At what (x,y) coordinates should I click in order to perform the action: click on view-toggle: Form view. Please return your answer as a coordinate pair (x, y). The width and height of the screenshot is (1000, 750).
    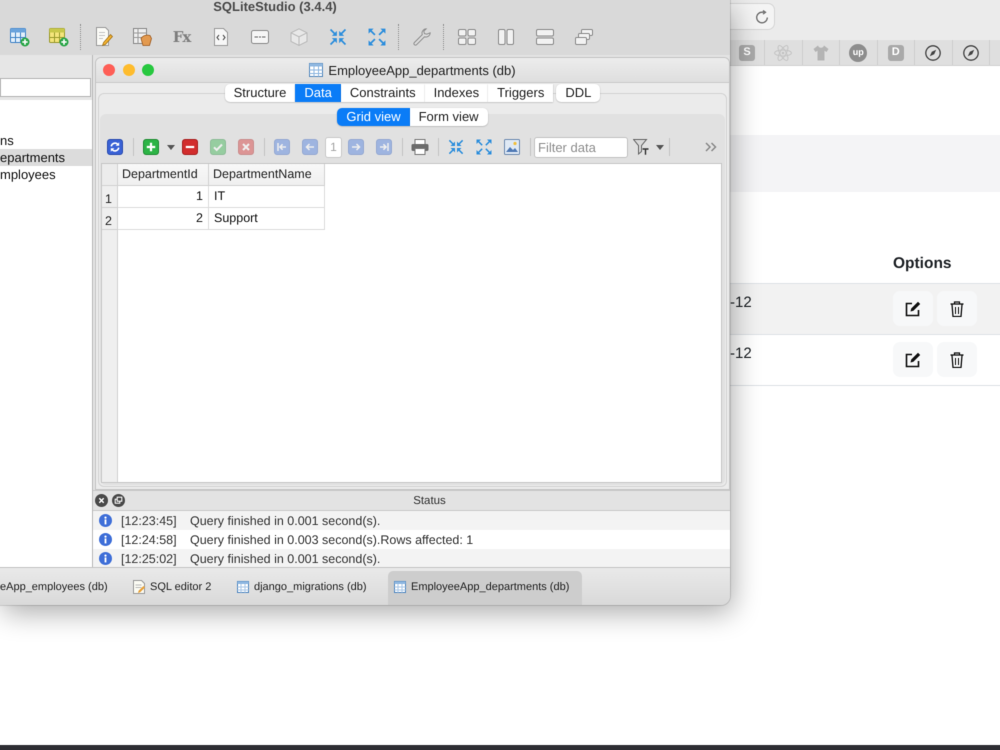
    Looking at the image, I should click on (449, 117).